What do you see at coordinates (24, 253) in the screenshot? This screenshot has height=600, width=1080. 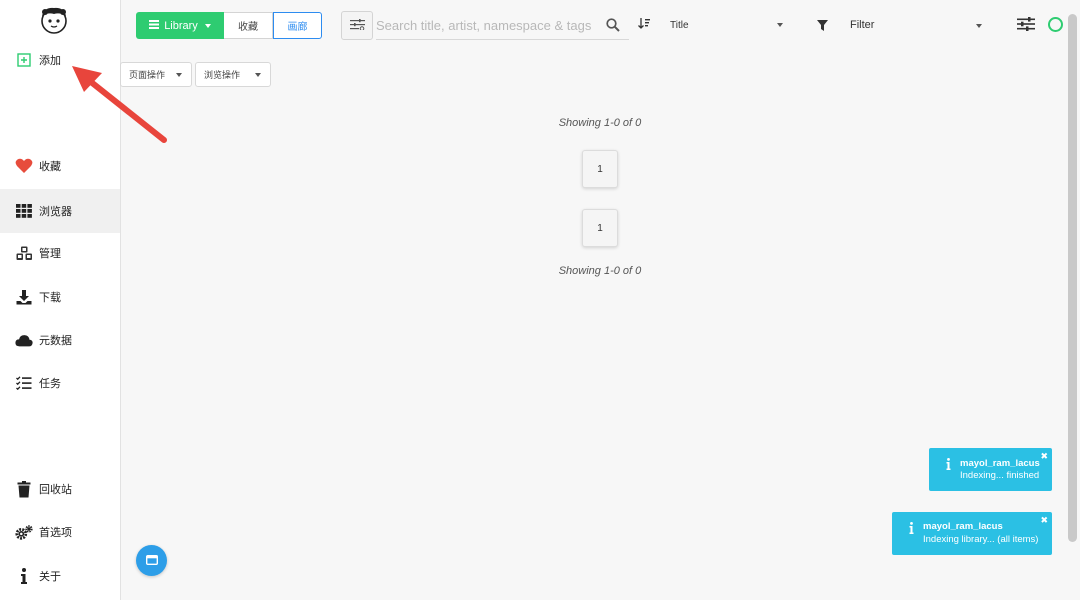 I see `cubes-icon` at bounding box center [24, 253].